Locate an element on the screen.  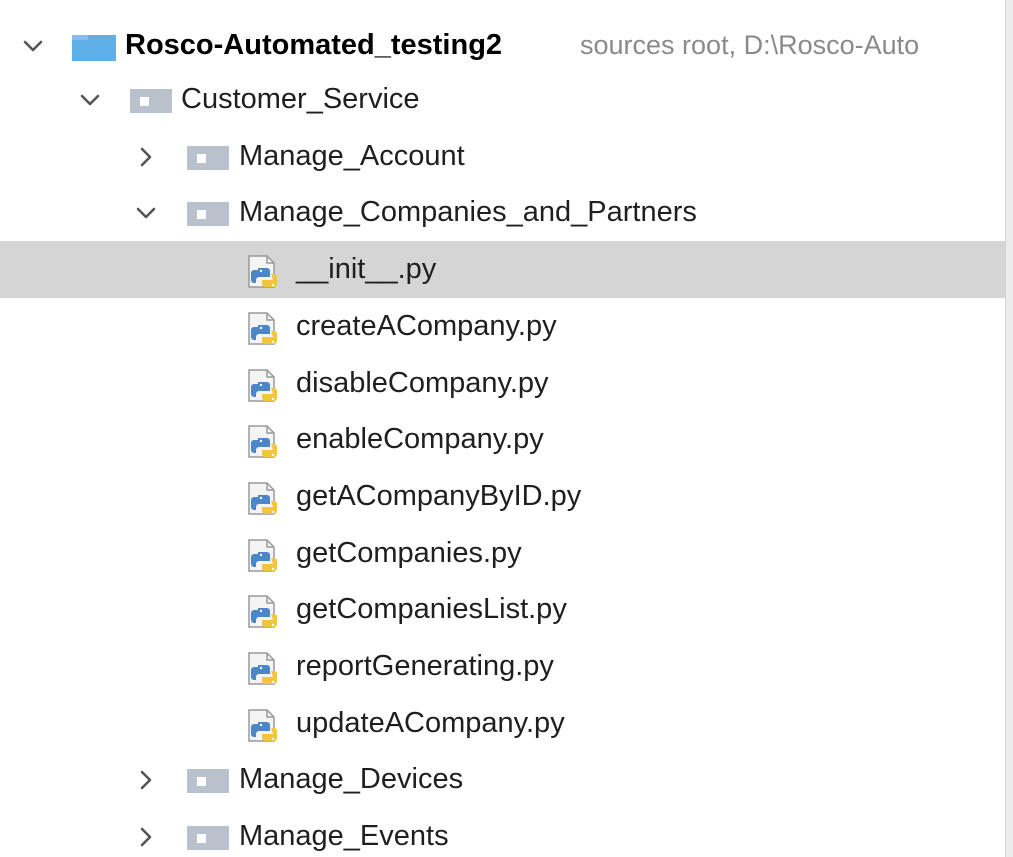
panel-edge is located at coordinates (1009, 428).